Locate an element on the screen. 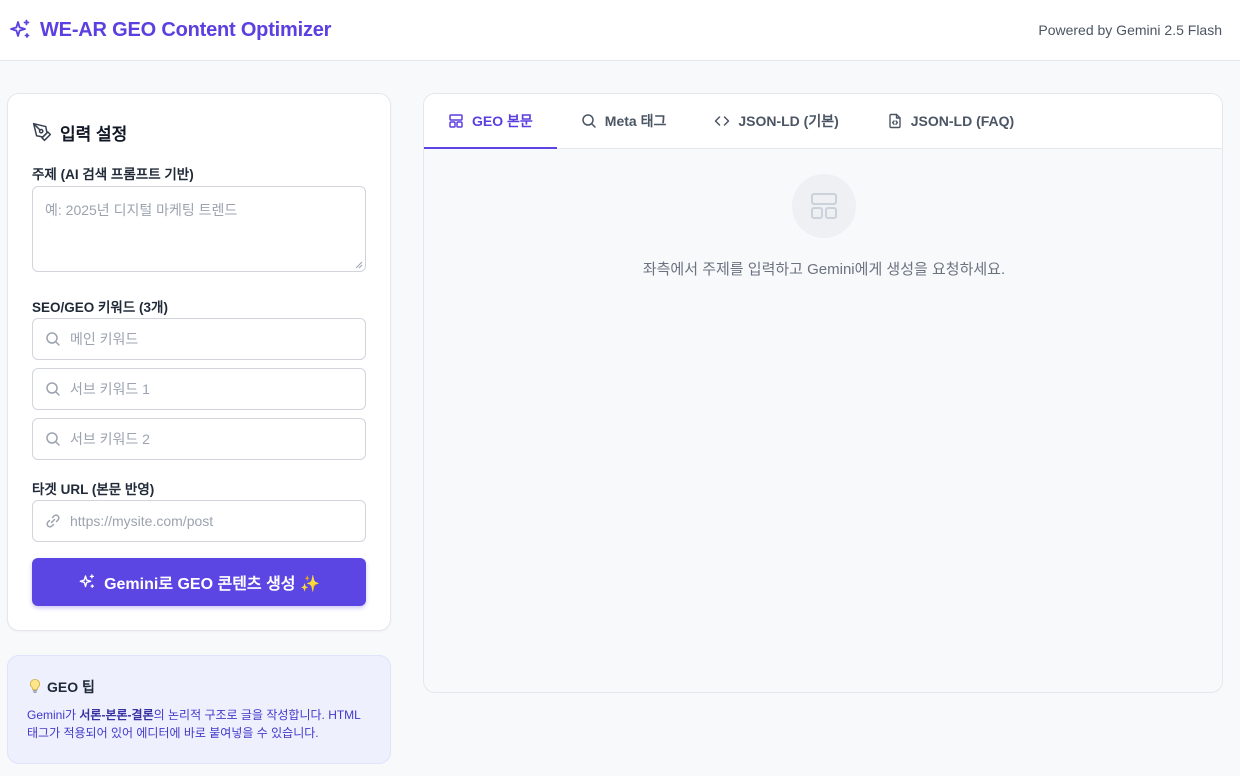 The width and height of the screenshot is (1240, 776). tab-json-ld-basic: JSON-LD (기본) is located at coordinates (776, 121).